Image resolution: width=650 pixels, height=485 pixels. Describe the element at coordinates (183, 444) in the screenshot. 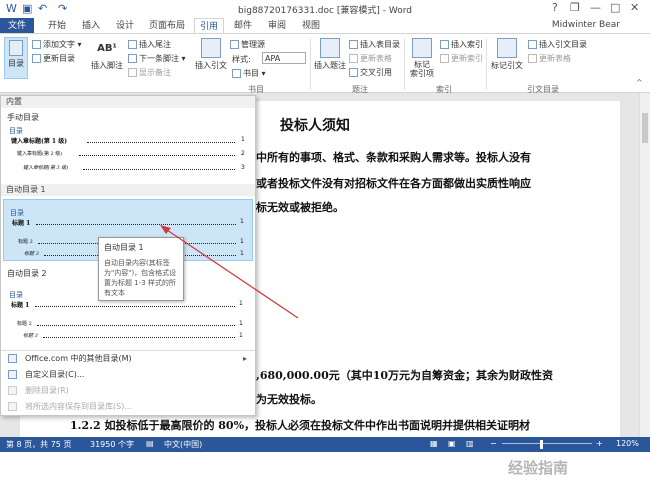

I see `status-language: 中文(中国)` at that location.